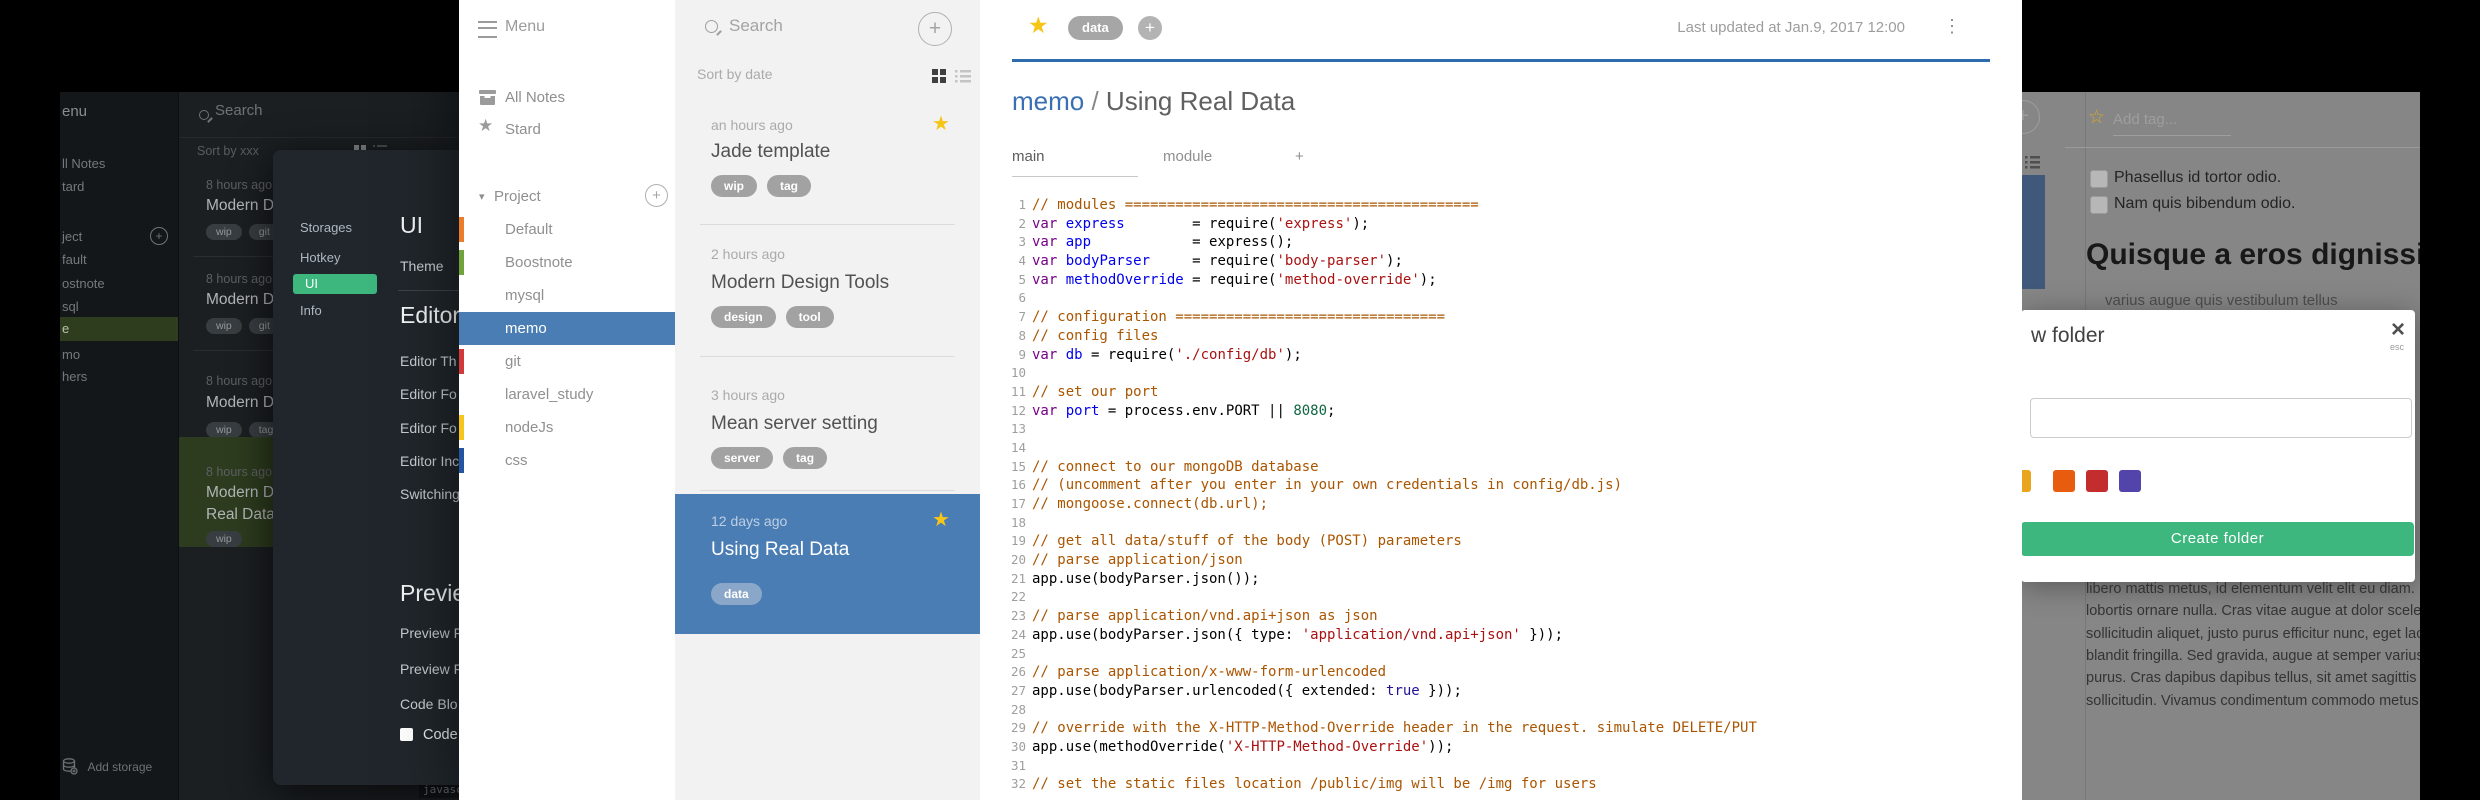 This screenshot has width=2480, height=800. I want to click on sort-label: Sort by xxx, so click(228, 151).